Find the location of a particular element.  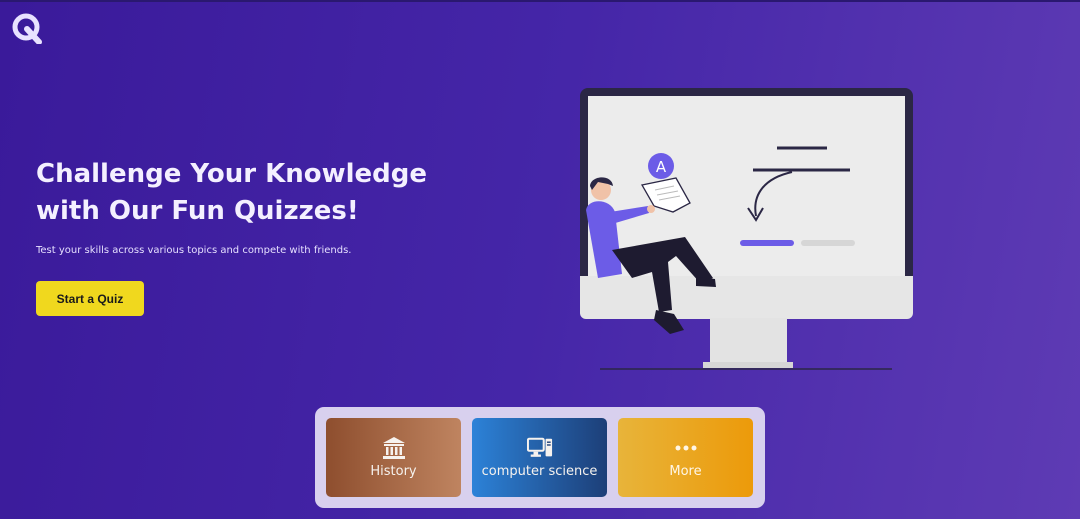

category-card-more: More is located at coordinates (685, 457).